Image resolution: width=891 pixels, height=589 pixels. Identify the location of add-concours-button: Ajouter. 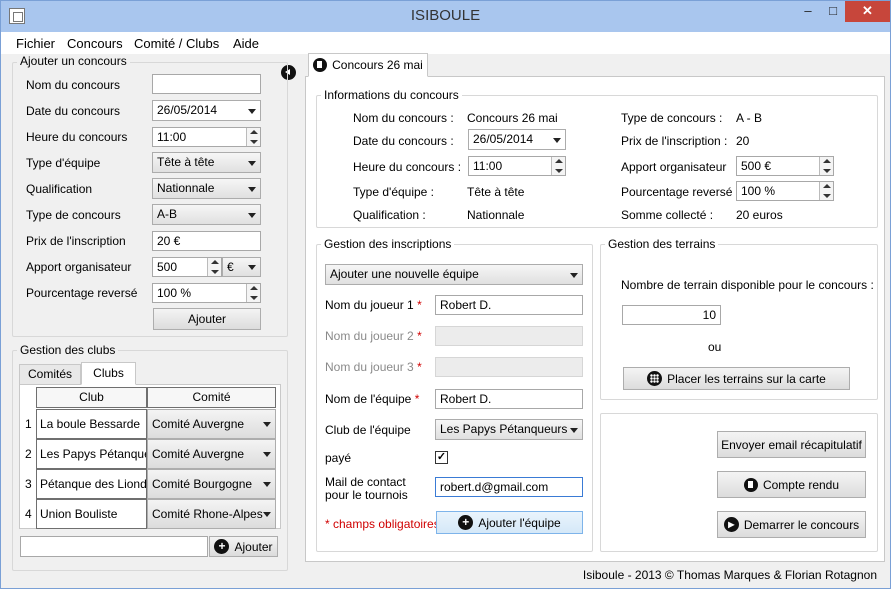
(207, 319).